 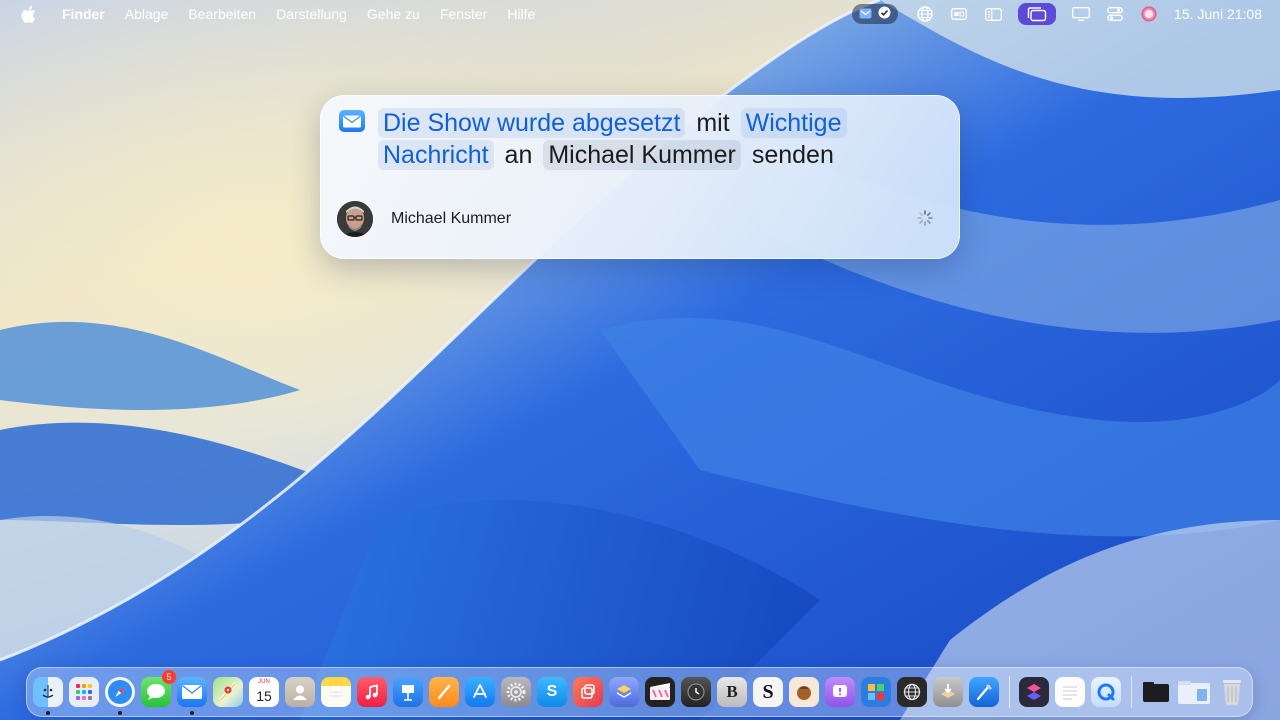 What do you see at coordinates (444, 692) in the screenshot?
I see `pages-icon` at bounding box center [444, 692].